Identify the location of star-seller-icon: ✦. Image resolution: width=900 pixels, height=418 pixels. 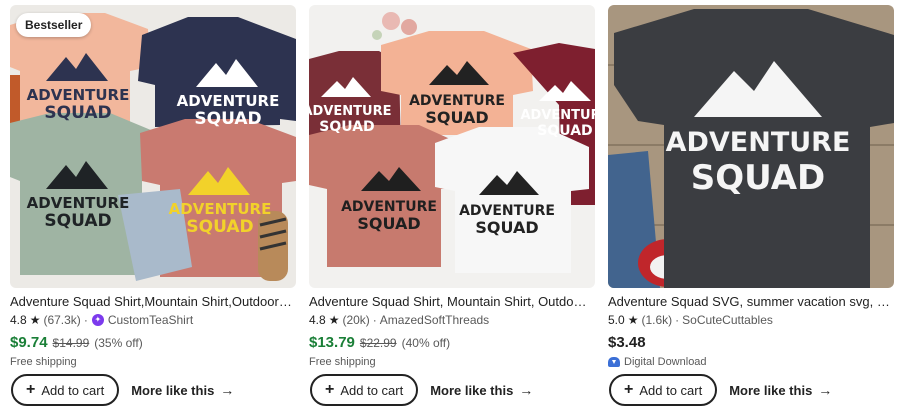
(97, 320).